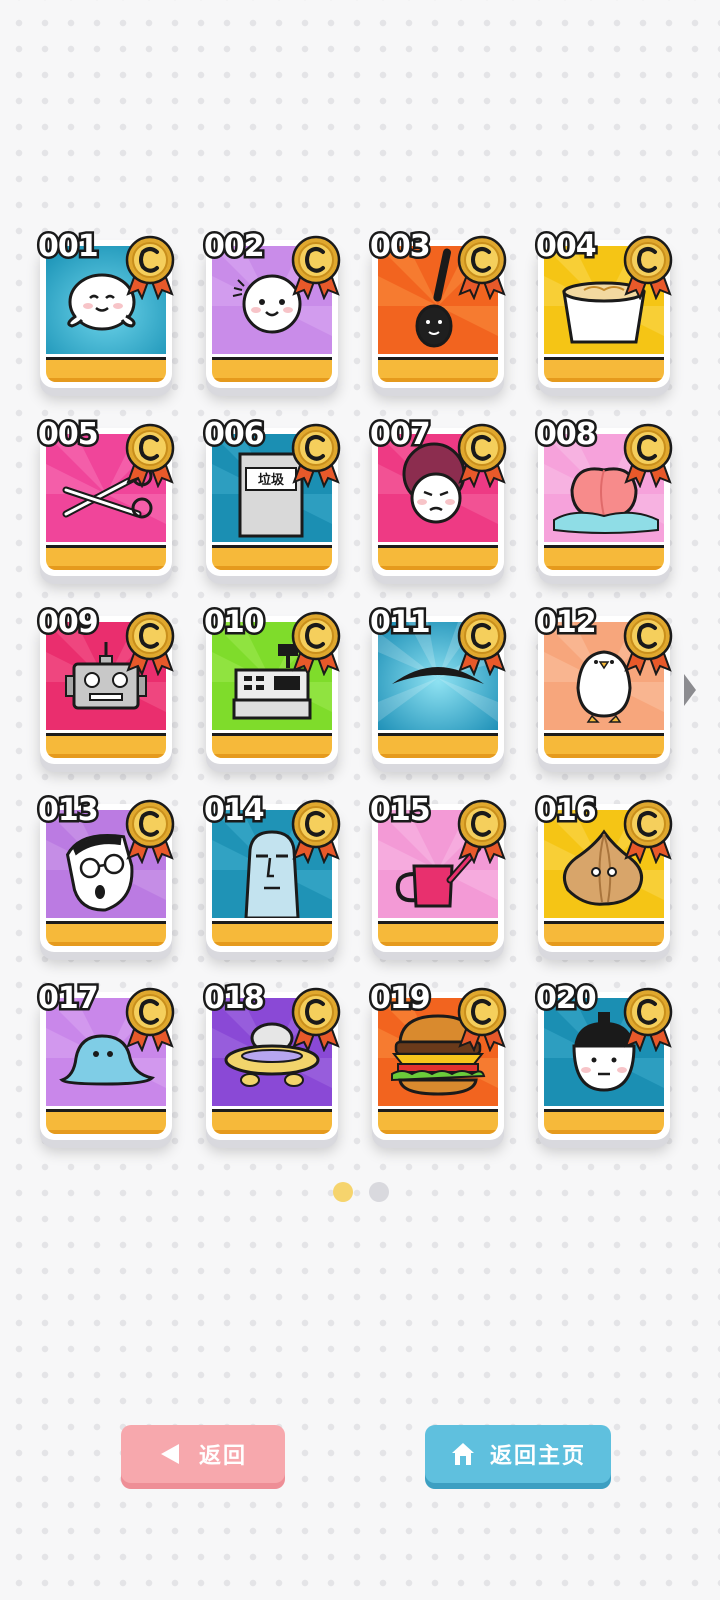  Describe the element at coordinates (463, 1454) in the screenshot. I see `home-icon` at that location.